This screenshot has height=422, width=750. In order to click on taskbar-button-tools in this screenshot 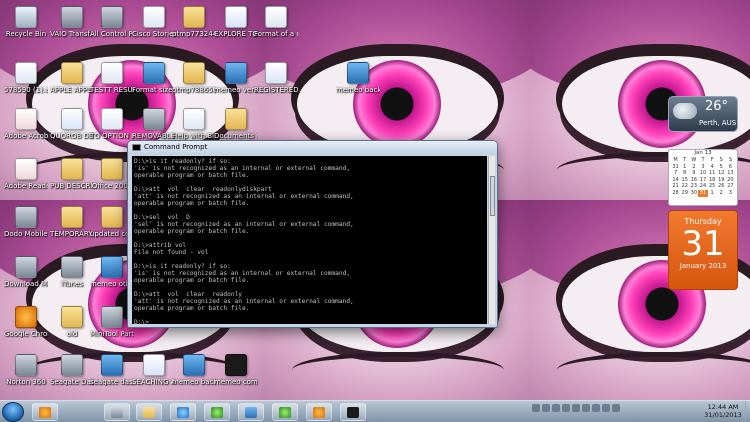, I will do `click(117, 412)`.